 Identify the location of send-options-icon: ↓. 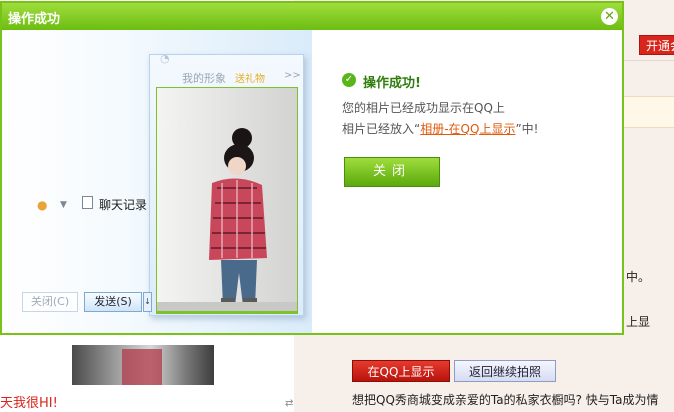
(147, 302).